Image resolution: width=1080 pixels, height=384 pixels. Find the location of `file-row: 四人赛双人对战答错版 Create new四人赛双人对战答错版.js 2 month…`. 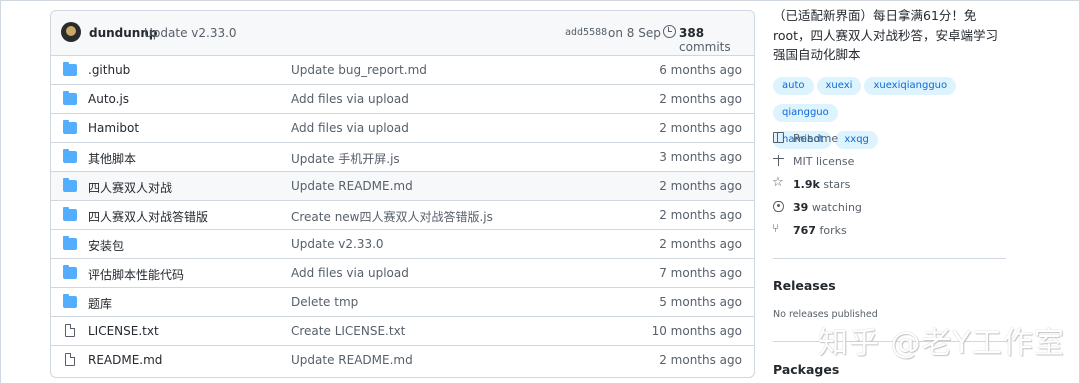

file-row: 四人赛双人对战答错版 Create new四人赛双人对战答错版.js 2 month… is located at coordinates (402, 214).